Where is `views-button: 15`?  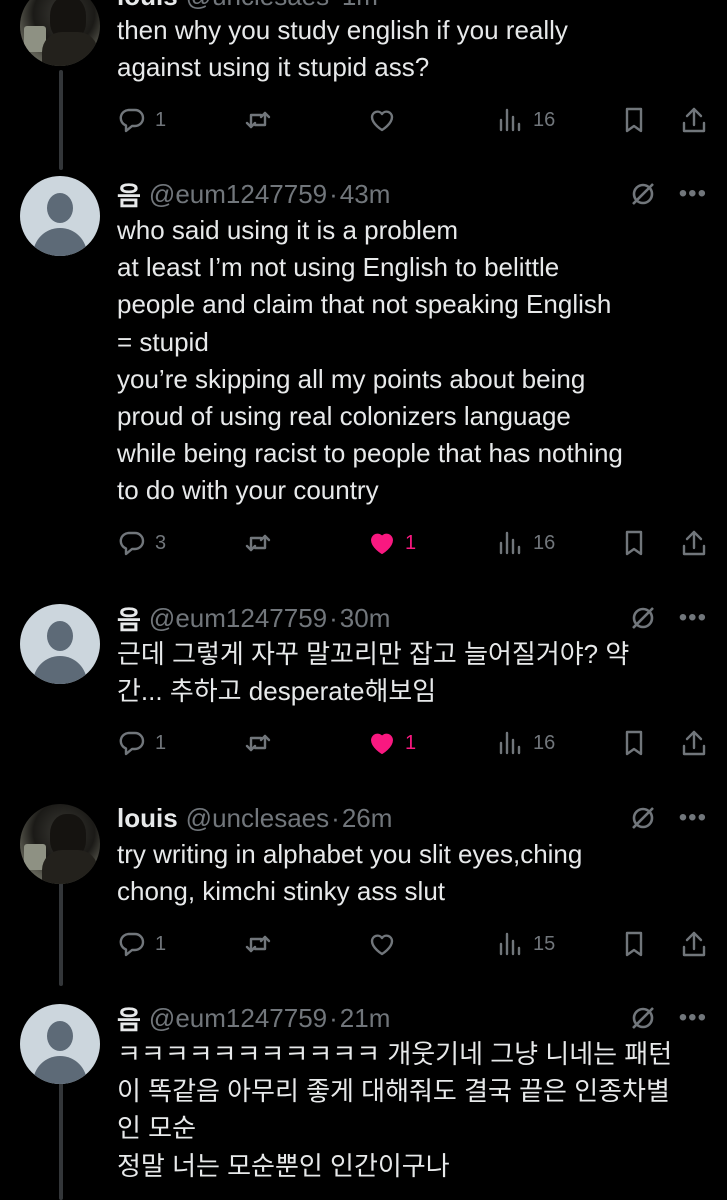
views-button: 15 is located at coordinates (525, 944).